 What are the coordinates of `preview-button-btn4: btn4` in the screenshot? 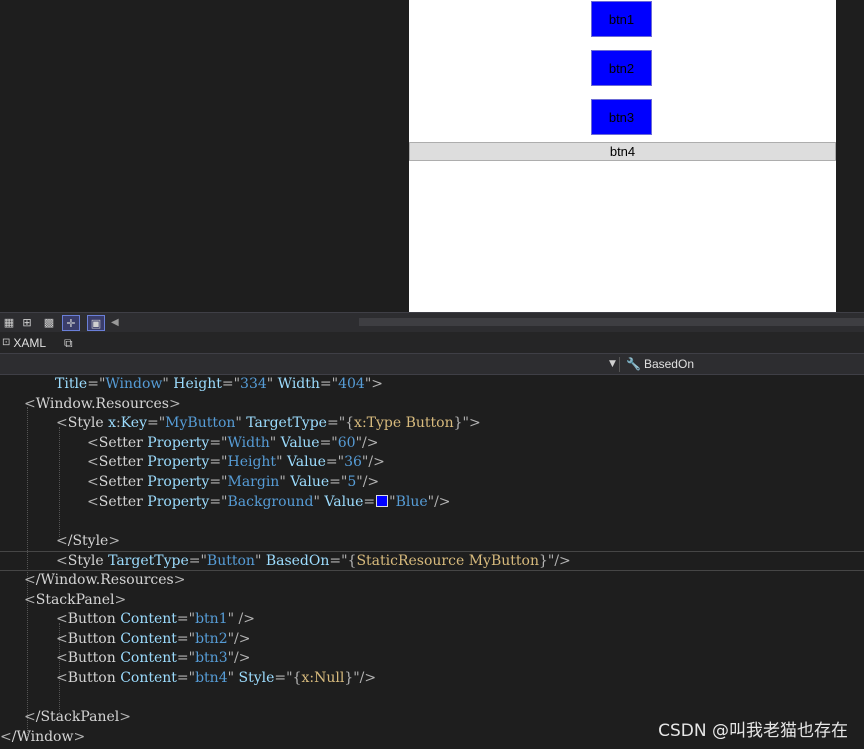 It's located at (622, 151).